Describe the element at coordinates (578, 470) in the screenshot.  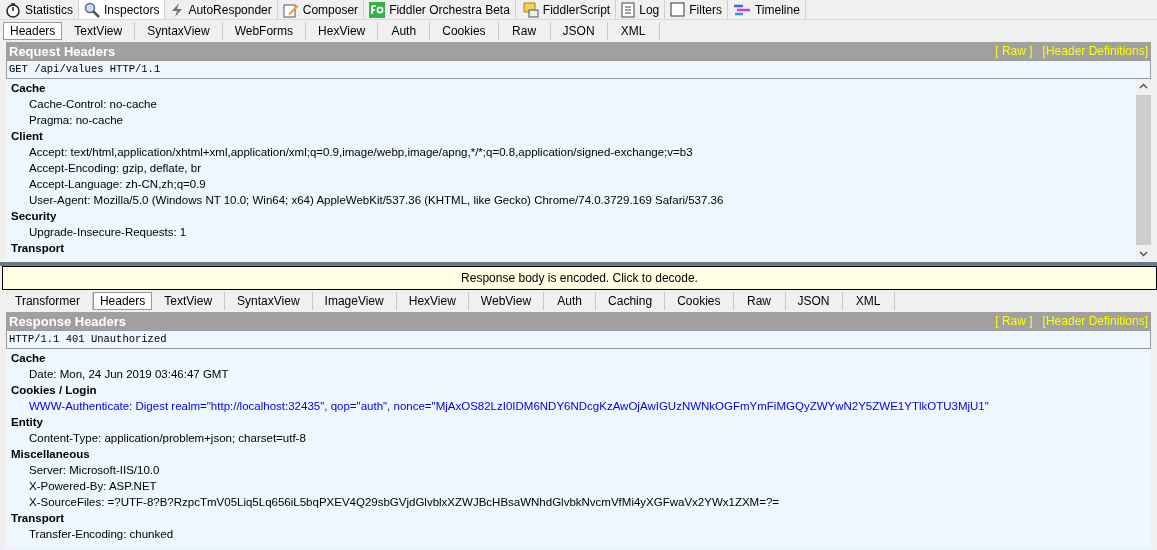
I see `header-entry: Server: Microsoft-IIS/10.0` at that location.